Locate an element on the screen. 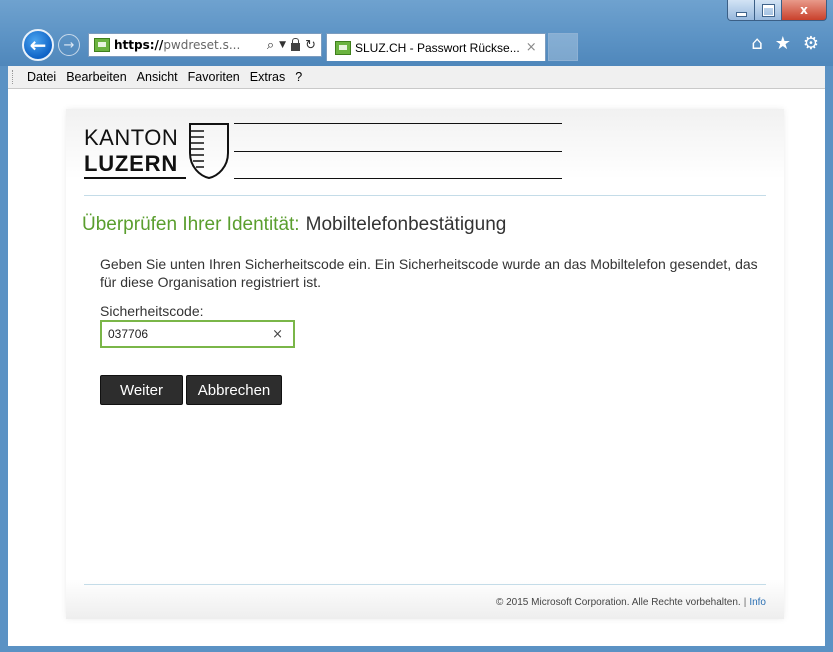 The image size is (833, 652). maximize-button is located at coordinates (768, 10).